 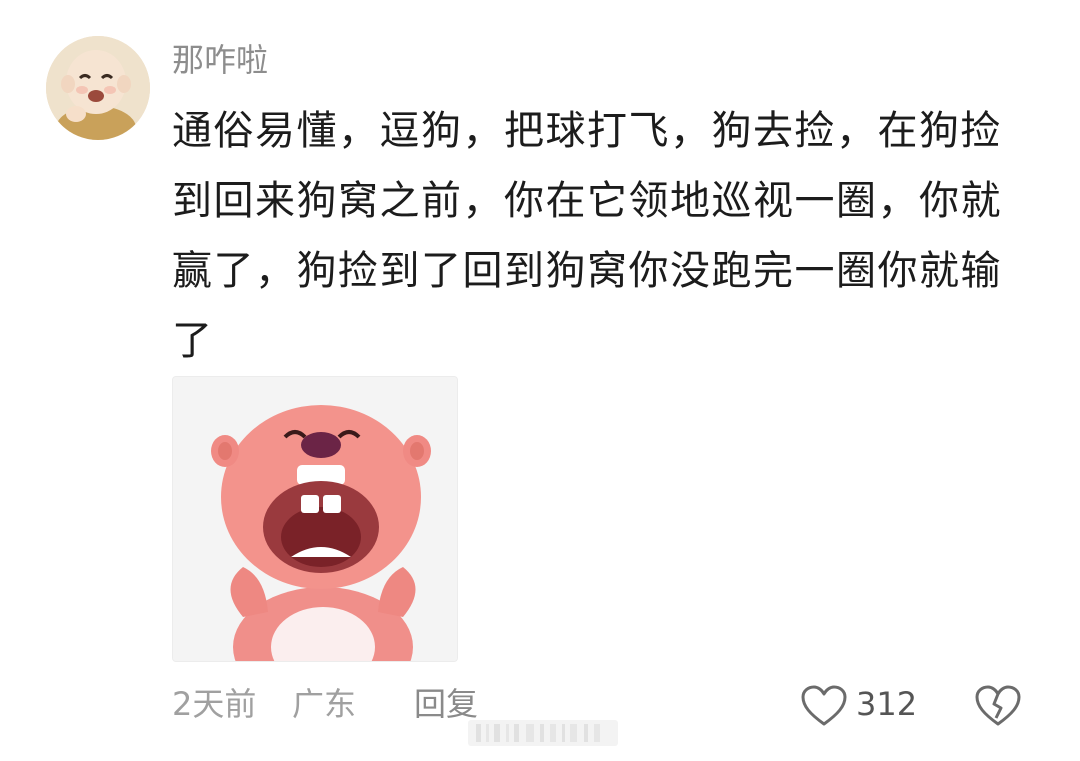 What do you see at coordinates (824, 706) in the screenshot?
I see `heart-like-icon` at bounding box center [824, 706].